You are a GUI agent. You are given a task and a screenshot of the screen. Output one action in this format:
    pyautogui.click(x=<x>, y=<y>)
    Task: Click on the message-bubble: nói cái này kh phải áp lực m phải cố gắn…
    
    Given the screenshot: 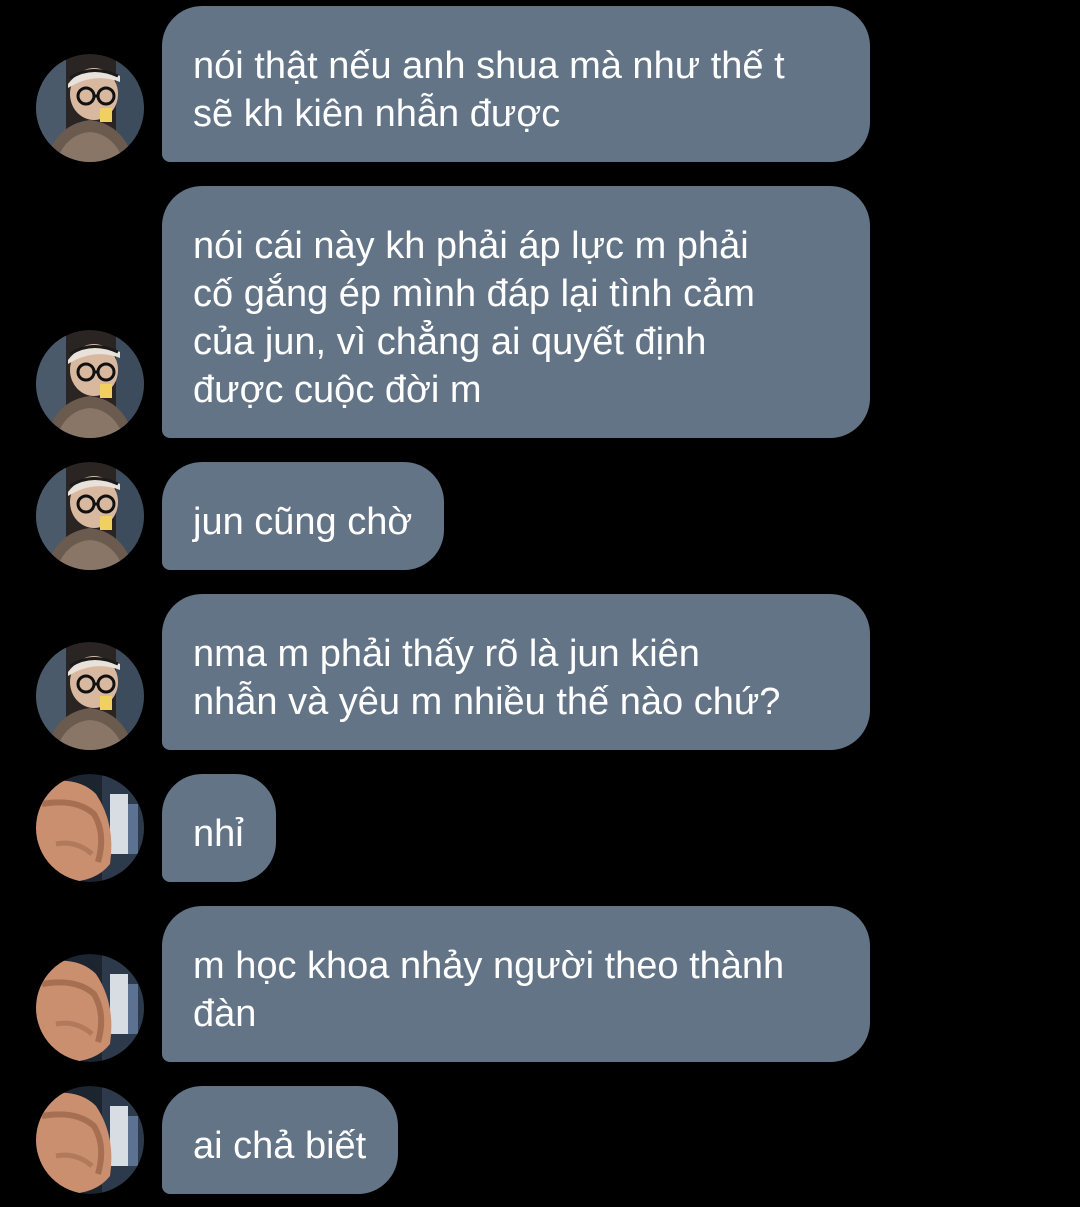 What is the action you would take?
    pyautogui.click(x=516, y=312)
    